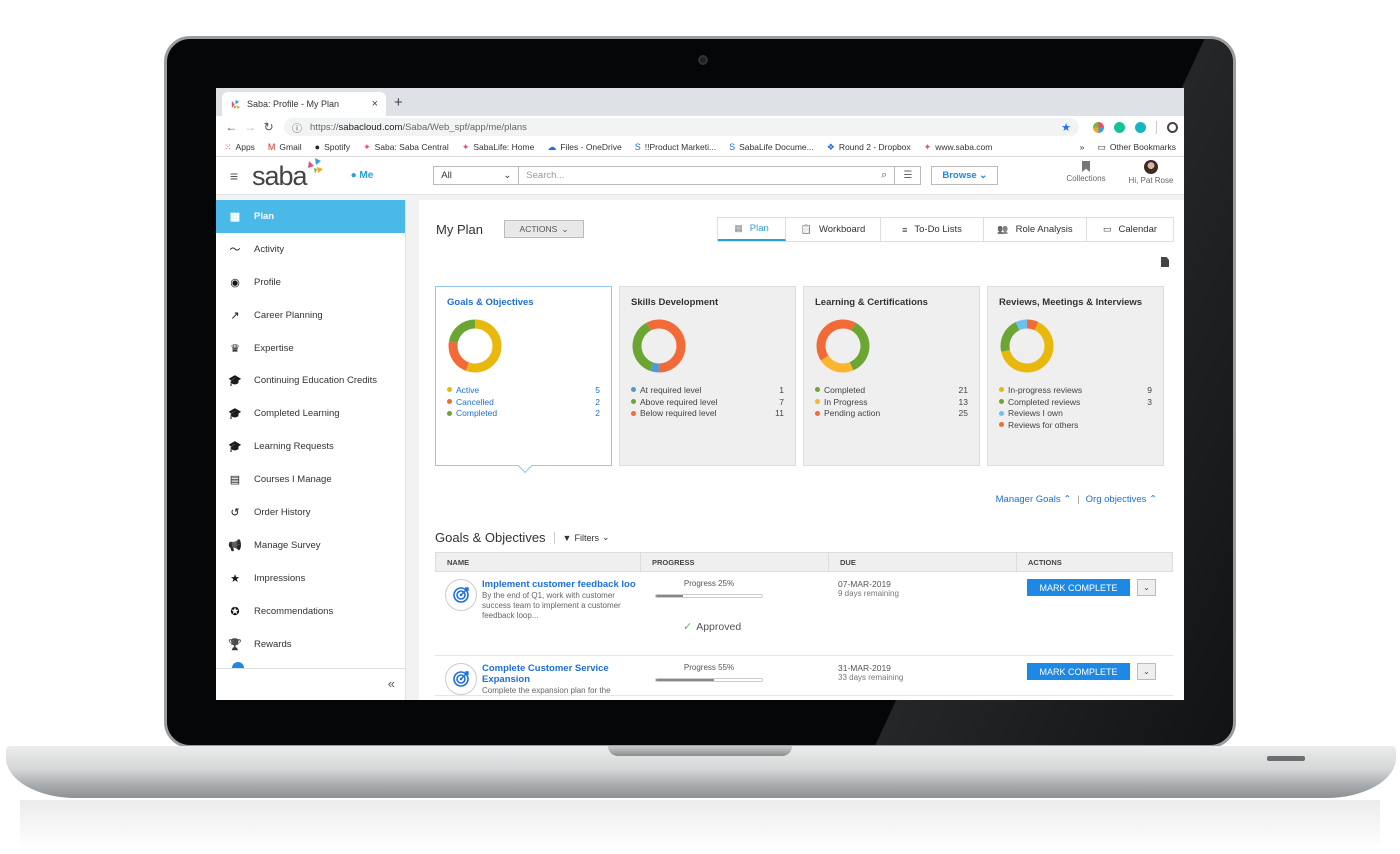 The width and height of the screenshot is (1400, 854). What do you see at coordinates (1075, 402) in the screenshot?
I see `legend-item: Completed reviews 3` at bounding box center [1075, 402].